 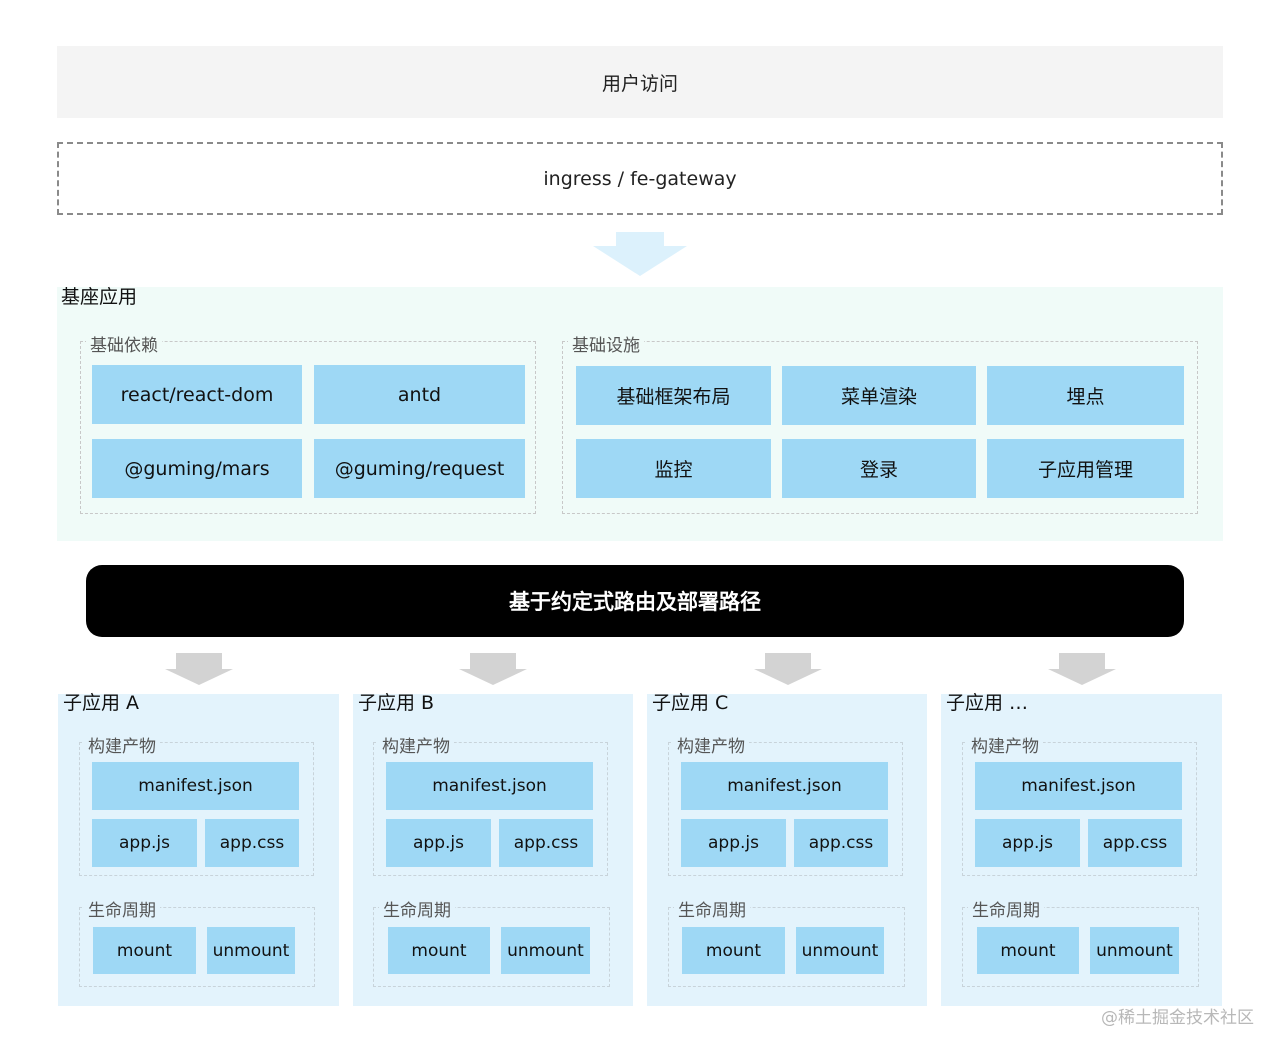 I want to click on sub-app-title: 子应用 A, so click(x=101, y=703).